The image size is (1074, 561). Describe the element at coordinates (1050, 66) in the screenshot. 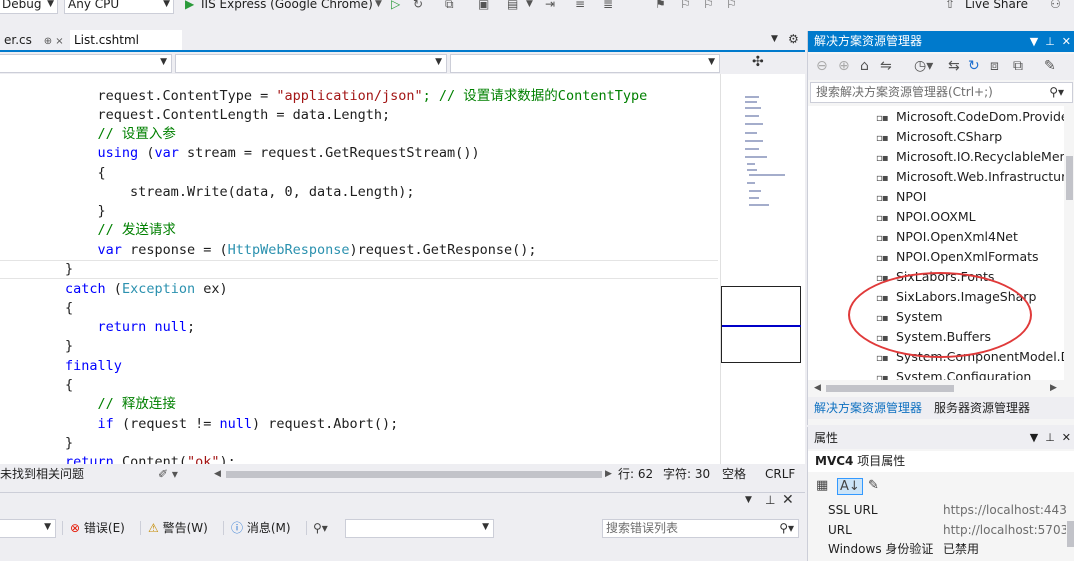

I see `properties-icon: ✎` at that location.